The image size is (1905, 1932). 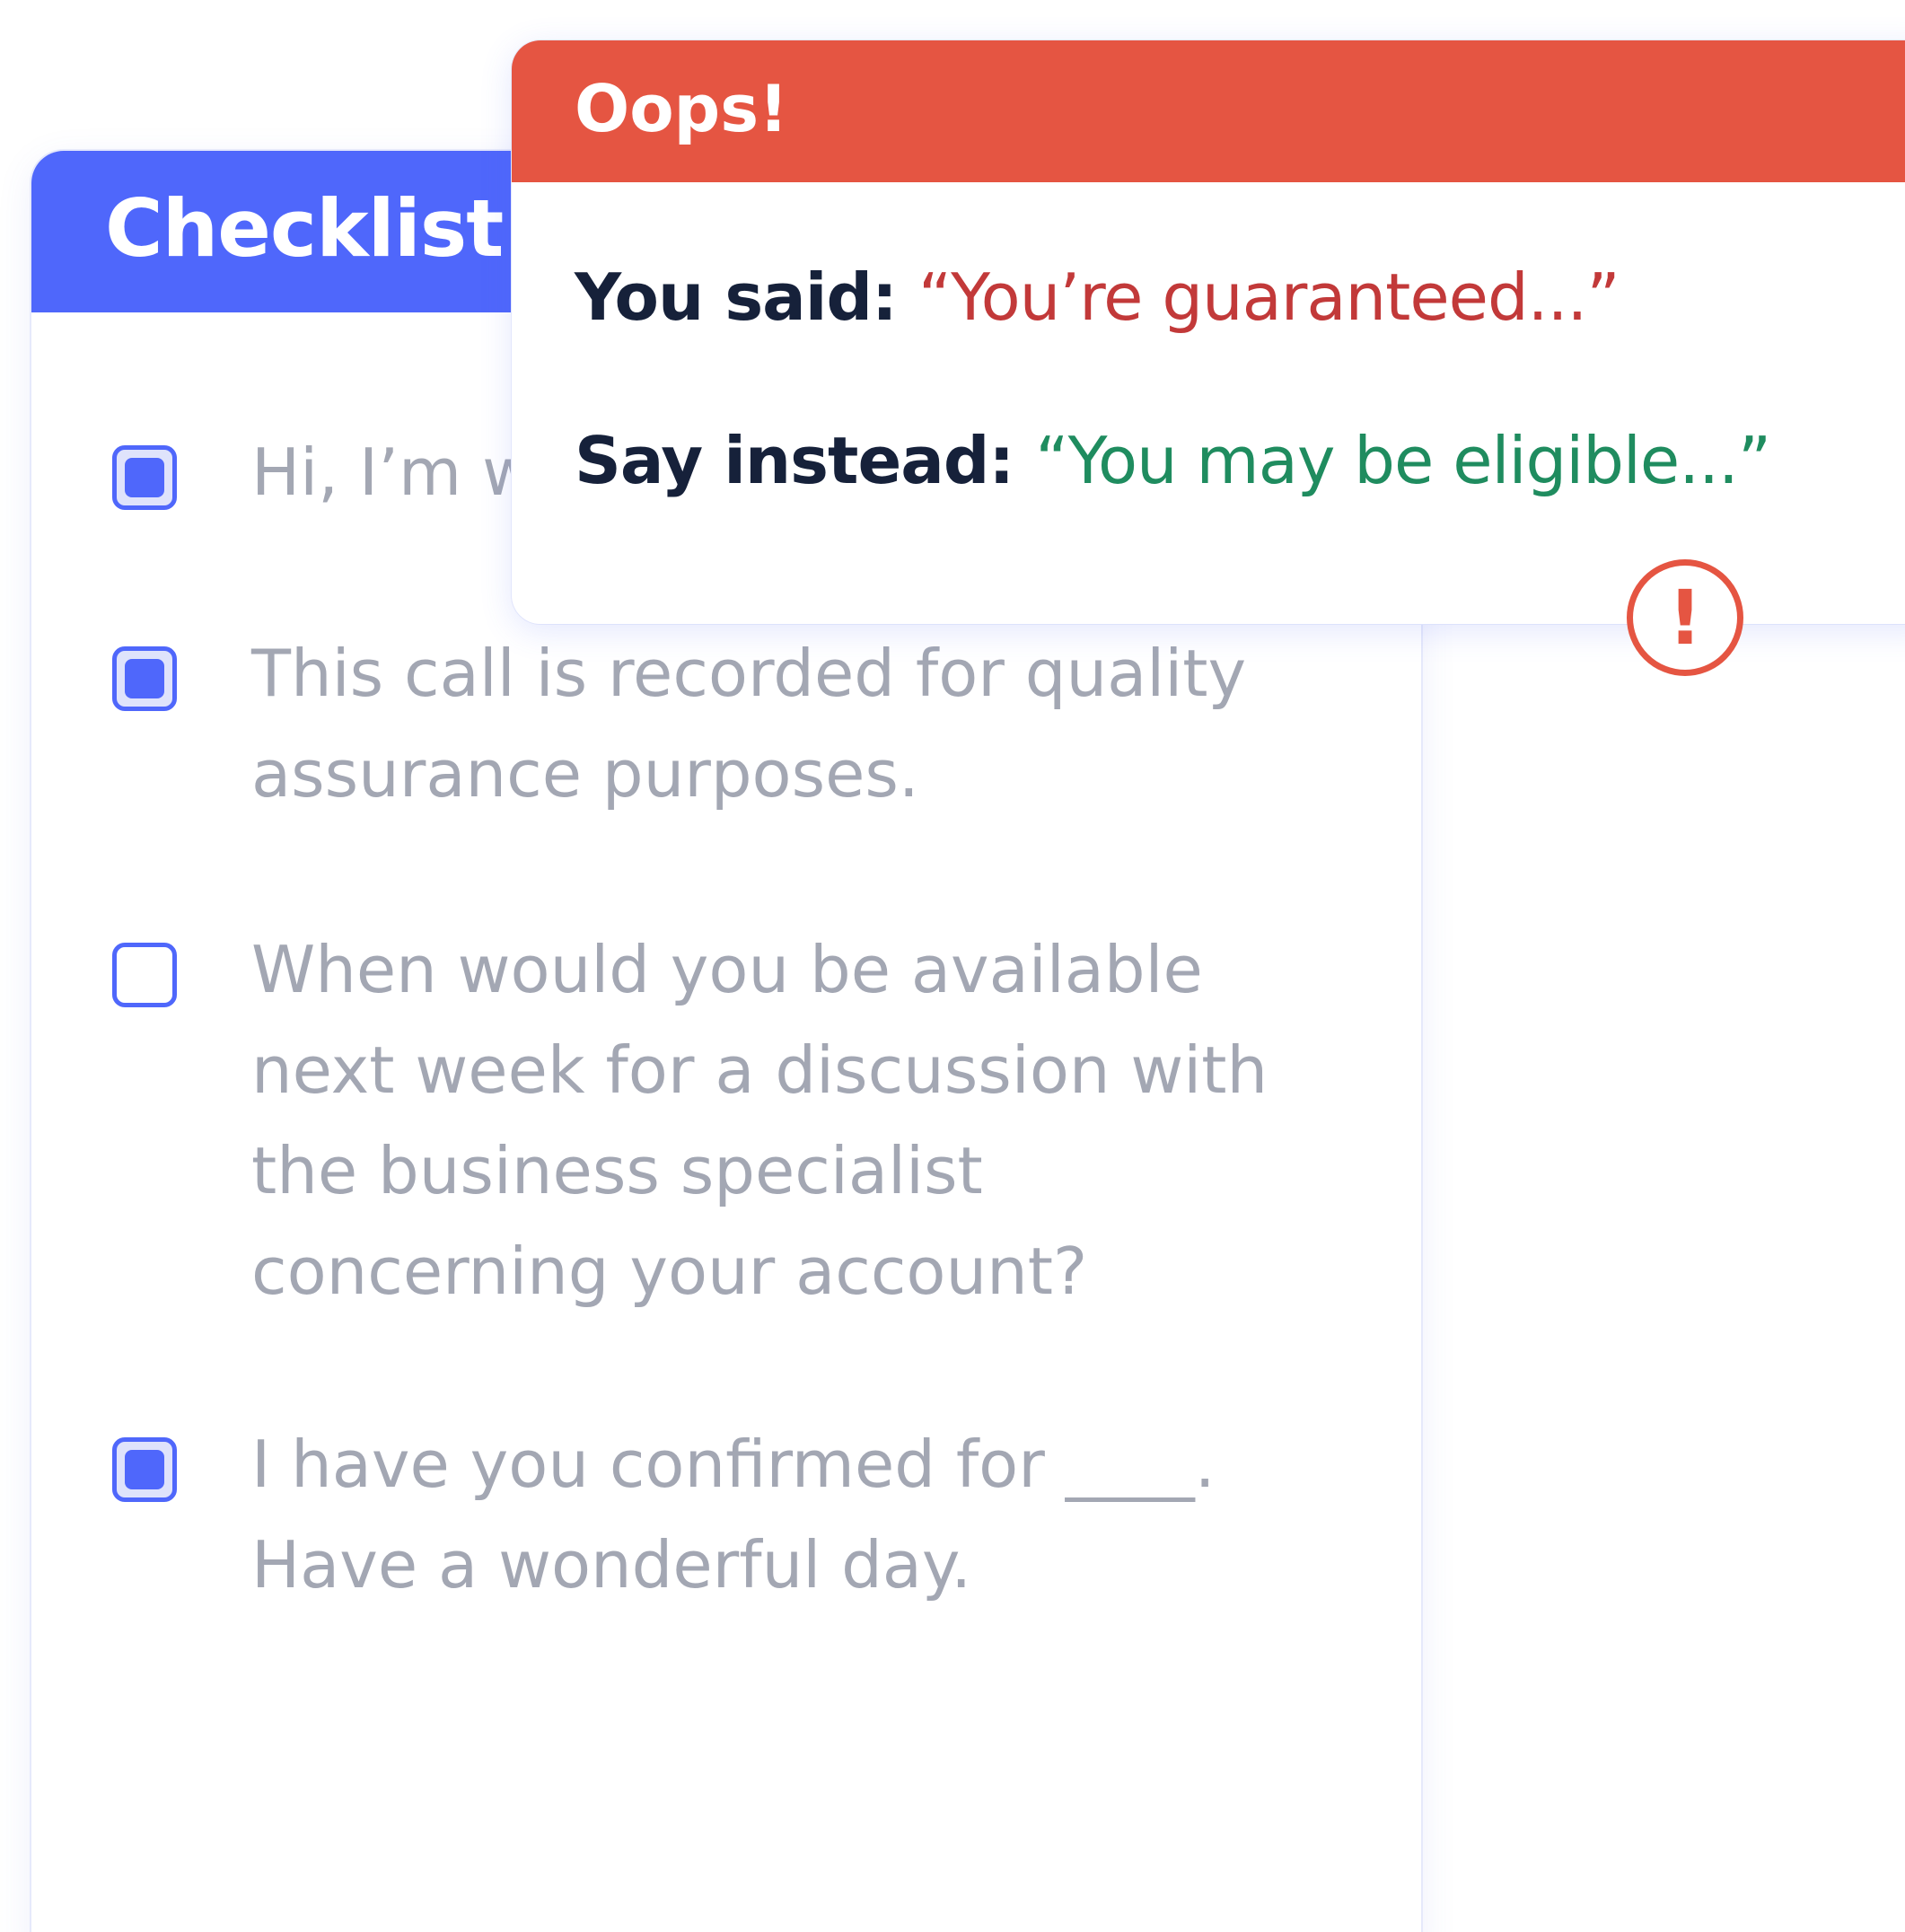 What do you see at coordinates (1403, 461) in the screenshot?
I see `say-instead-quote: “You may be eligible...”` at bounding box center [1403, 461].